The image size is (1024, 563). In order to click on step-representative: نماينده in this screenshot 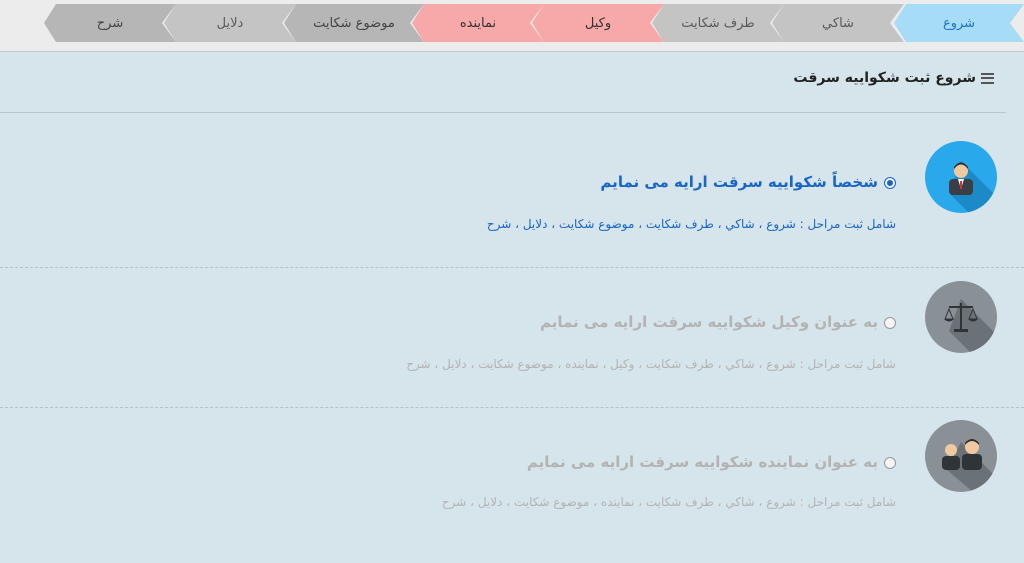, I will do `click(478, 23)`.